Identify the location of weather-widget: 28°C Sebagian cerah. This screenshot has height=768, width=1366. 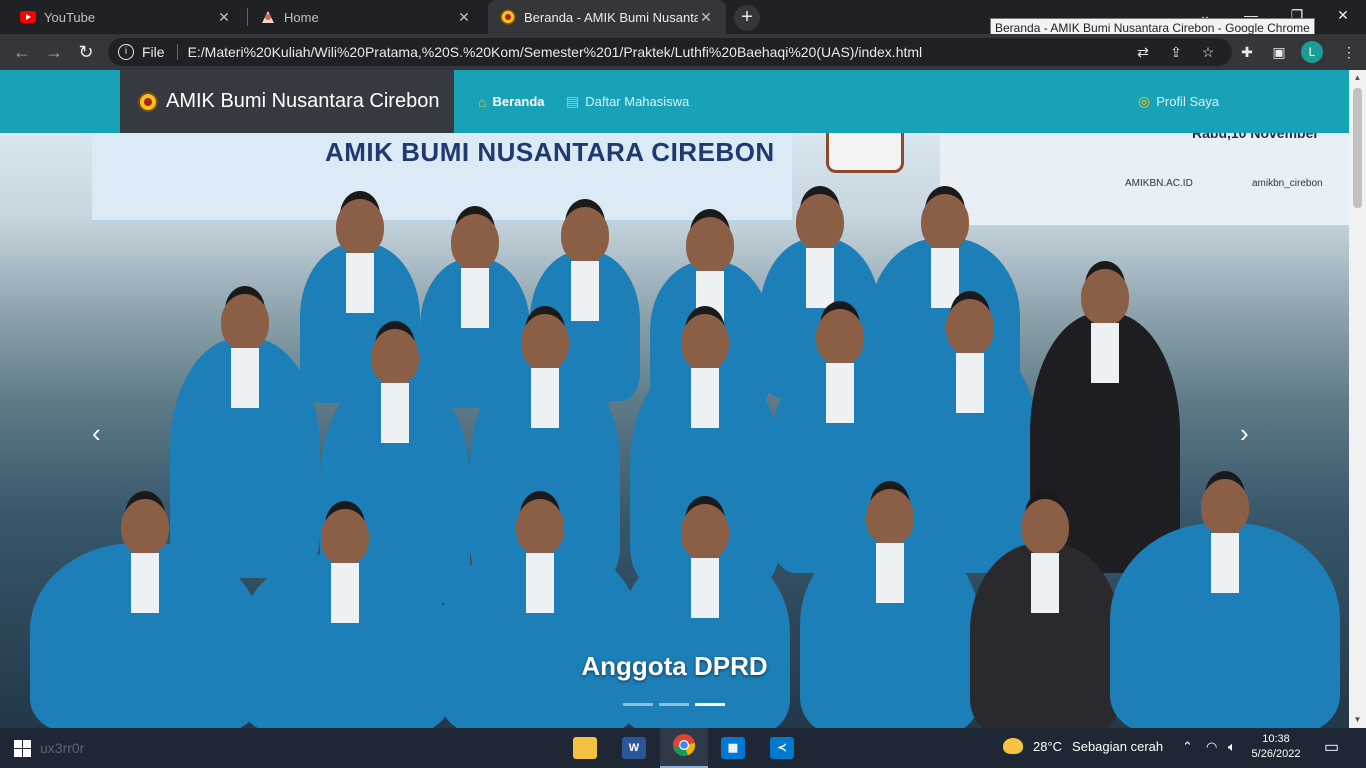
(1083, 746).